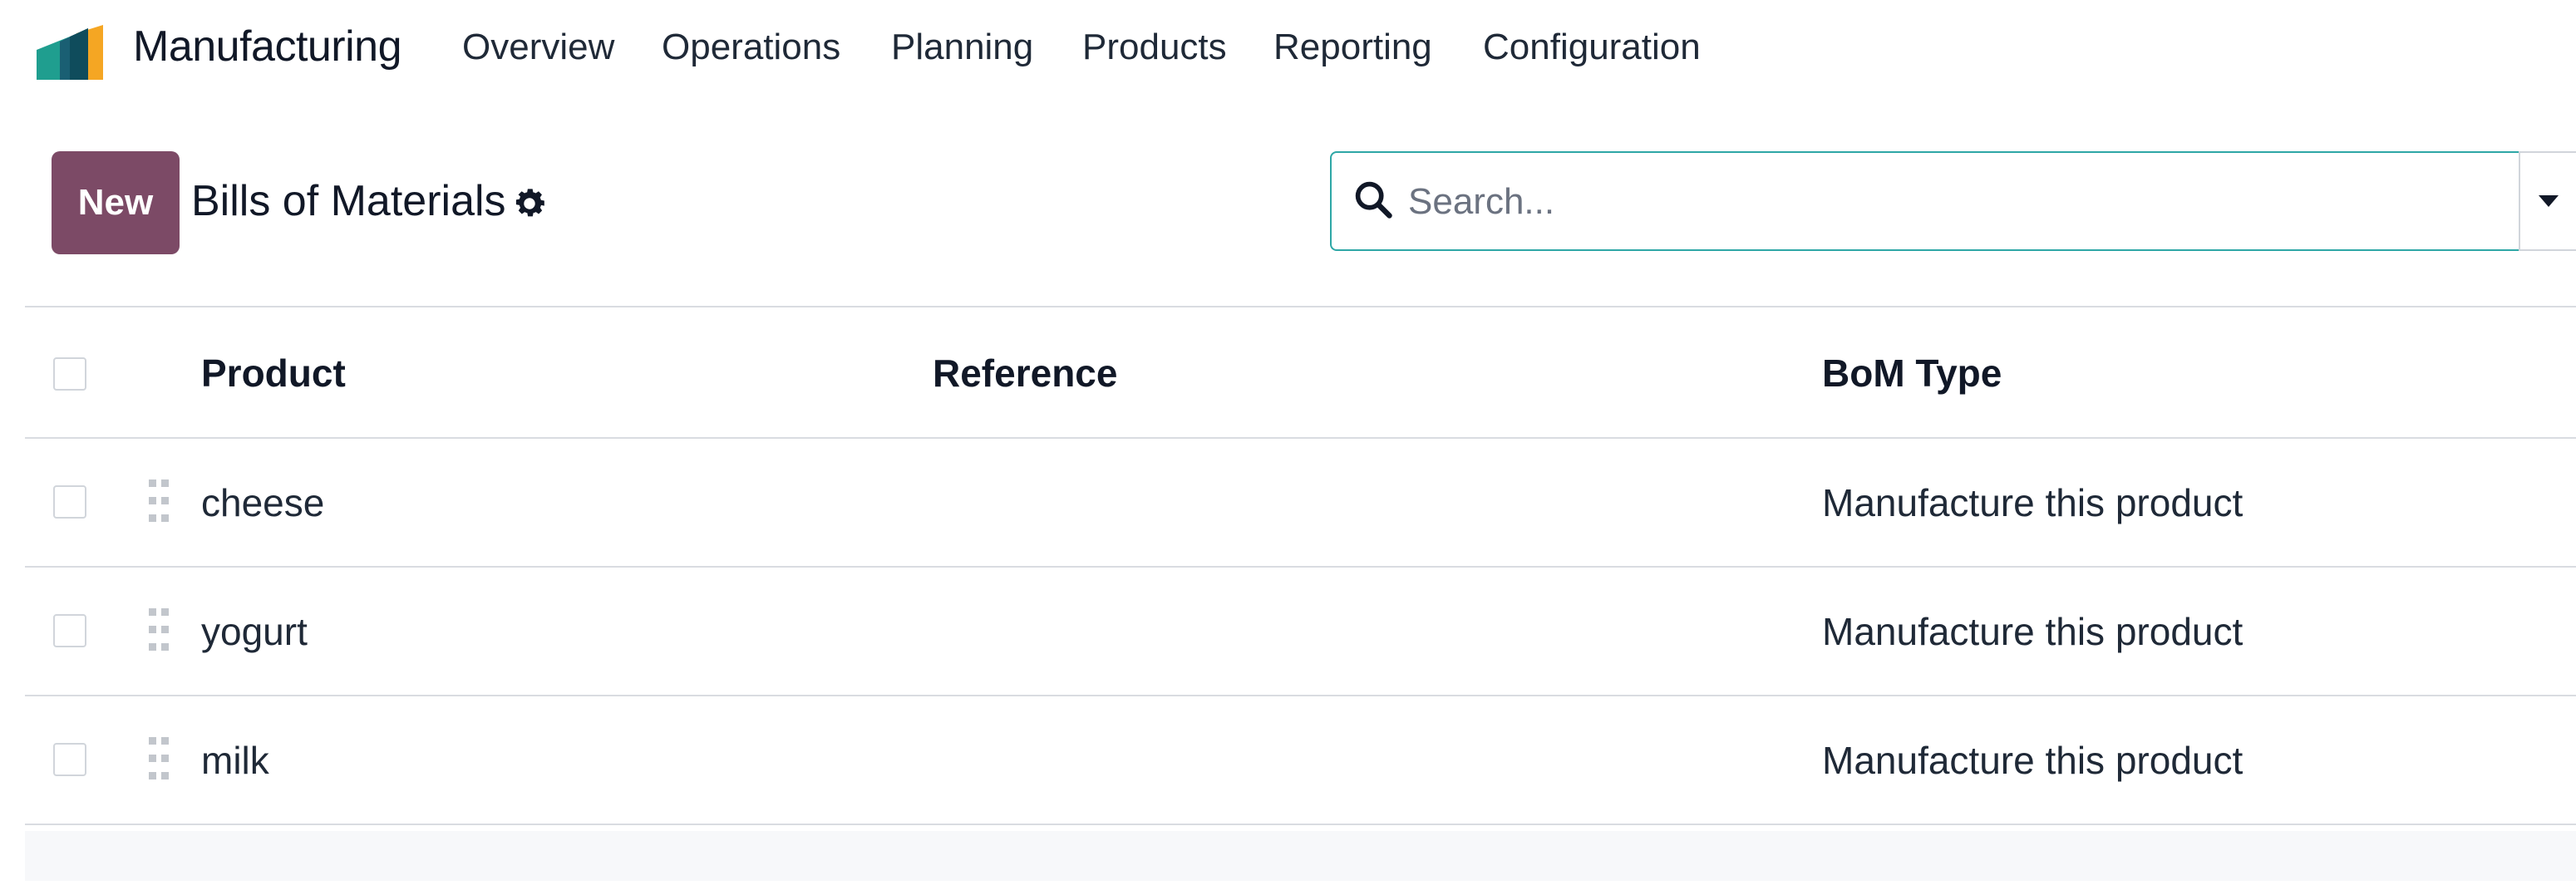 Image resolution: width=2576 pixels, height=895 pixels. Describe the element at coordinates (529, 203) in the screenshot. I see `gear-icon` at that location.